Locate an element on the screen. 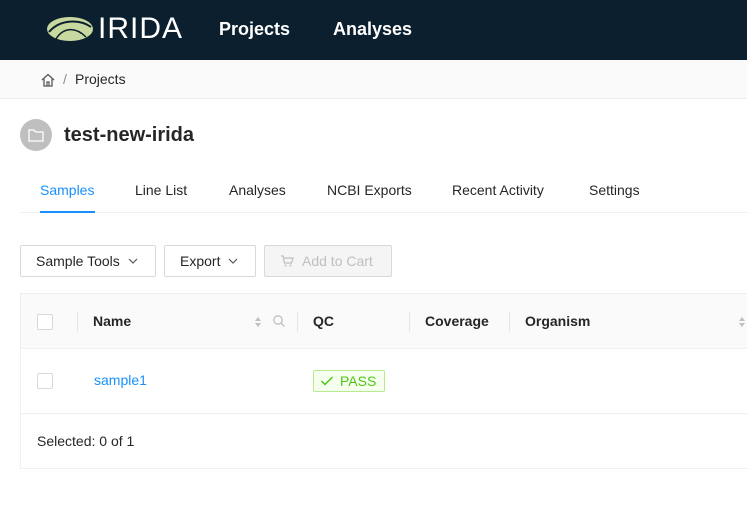 The width and height of the screenshot is (747, 521). nav-projects-link: Projects is located at coordinates (254, 29).